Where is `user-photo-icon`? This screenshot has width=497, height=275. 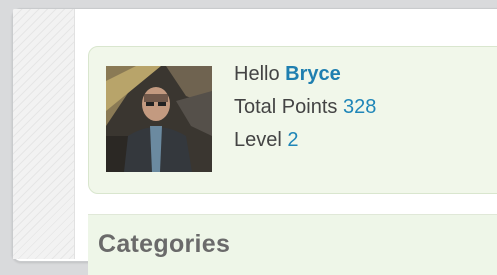
user-photo-icon is located at coordinates (159, 119).